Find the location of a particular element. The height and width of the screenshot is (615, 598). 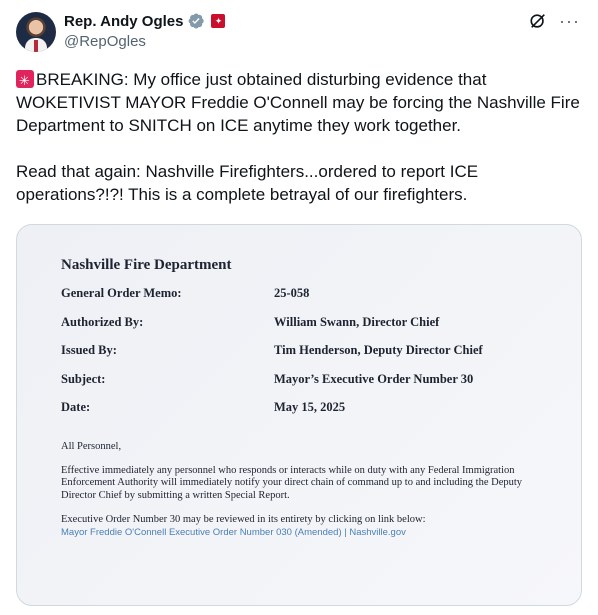

memo-label: Subject: is located at coordinates (83, 378).